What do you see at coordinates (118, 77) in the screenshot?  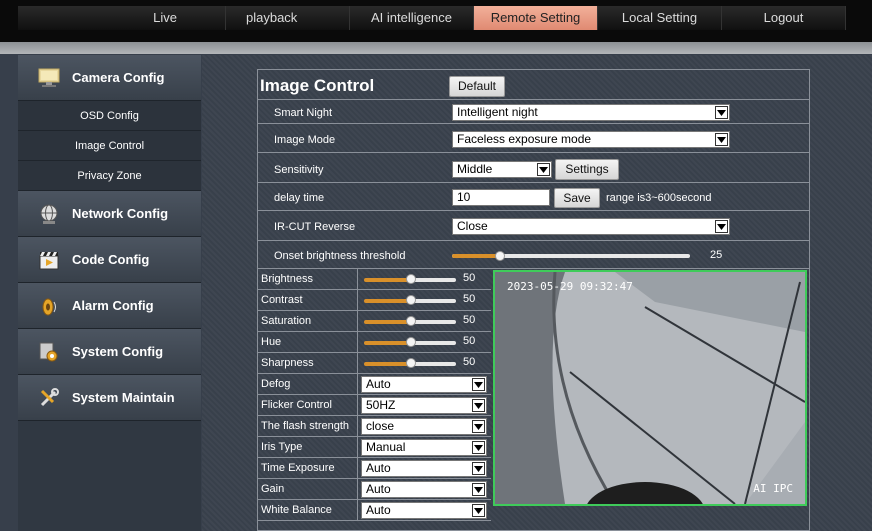 I see `sidebar-item-label: Camera Config` at bounding box center [118, 77].